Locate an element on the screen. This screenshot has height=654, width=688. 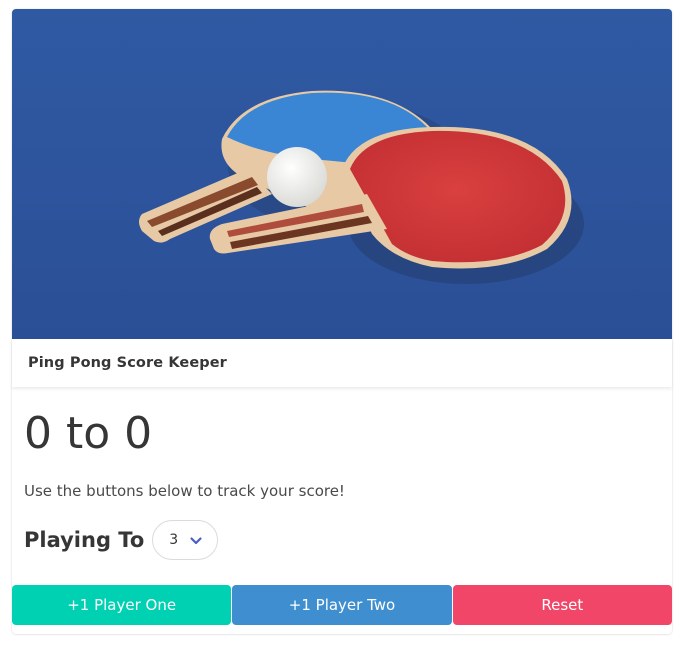
playing-to-selected-value: 3 is located at coordinates (174, 540).